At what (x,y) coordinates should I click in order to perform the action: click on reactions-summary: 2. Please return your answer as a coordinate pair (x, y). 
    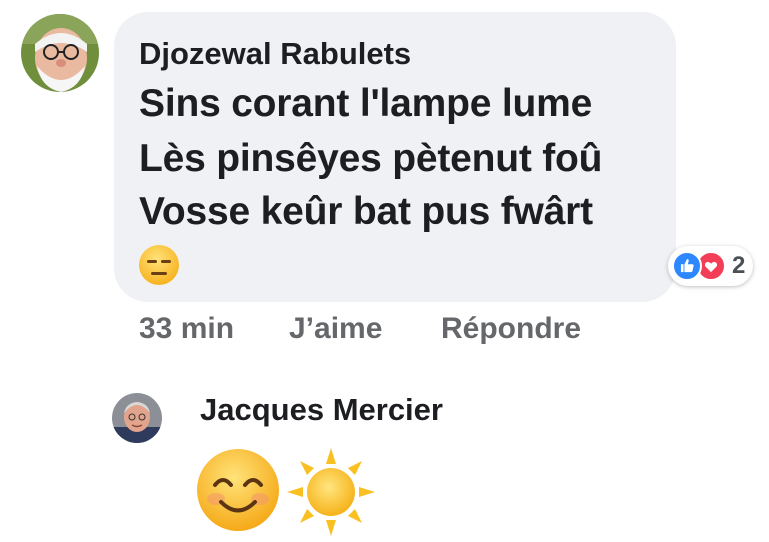
    Looking at the image, I should click on (711, 266).